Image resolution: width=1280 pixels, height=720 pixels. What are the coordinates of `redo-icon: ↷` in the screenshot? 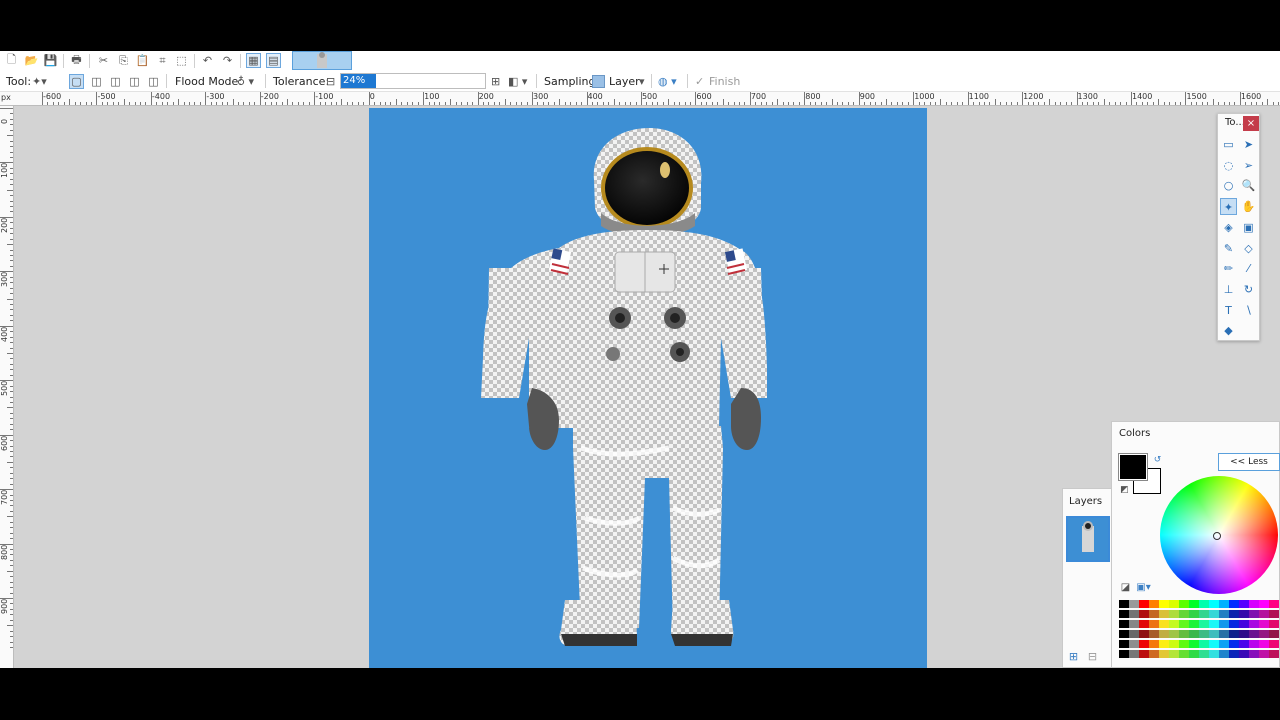 It's located at (227, 60).